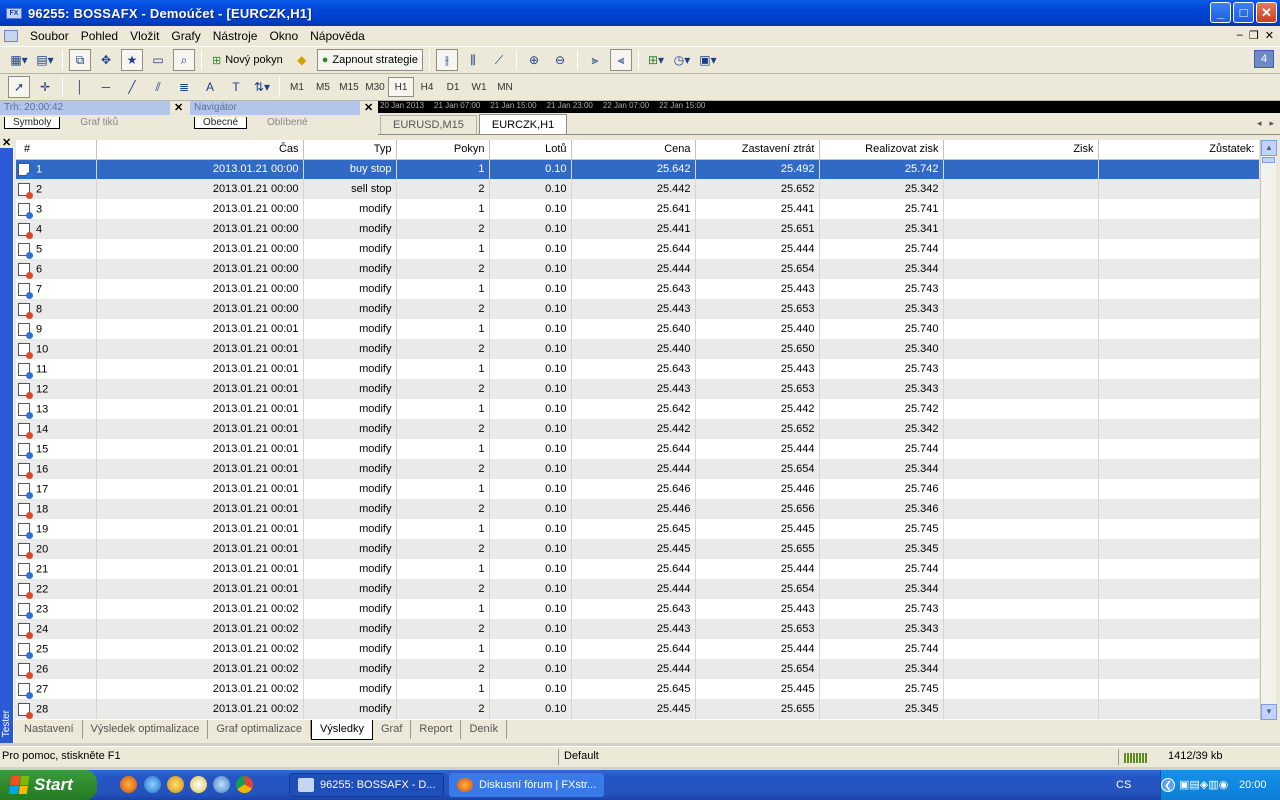 This screenshot has height=800, width=1280. Describe the element at coordinates (19, 60) in the screenshot. I see `new-chart-button: ▦▾` at that location.